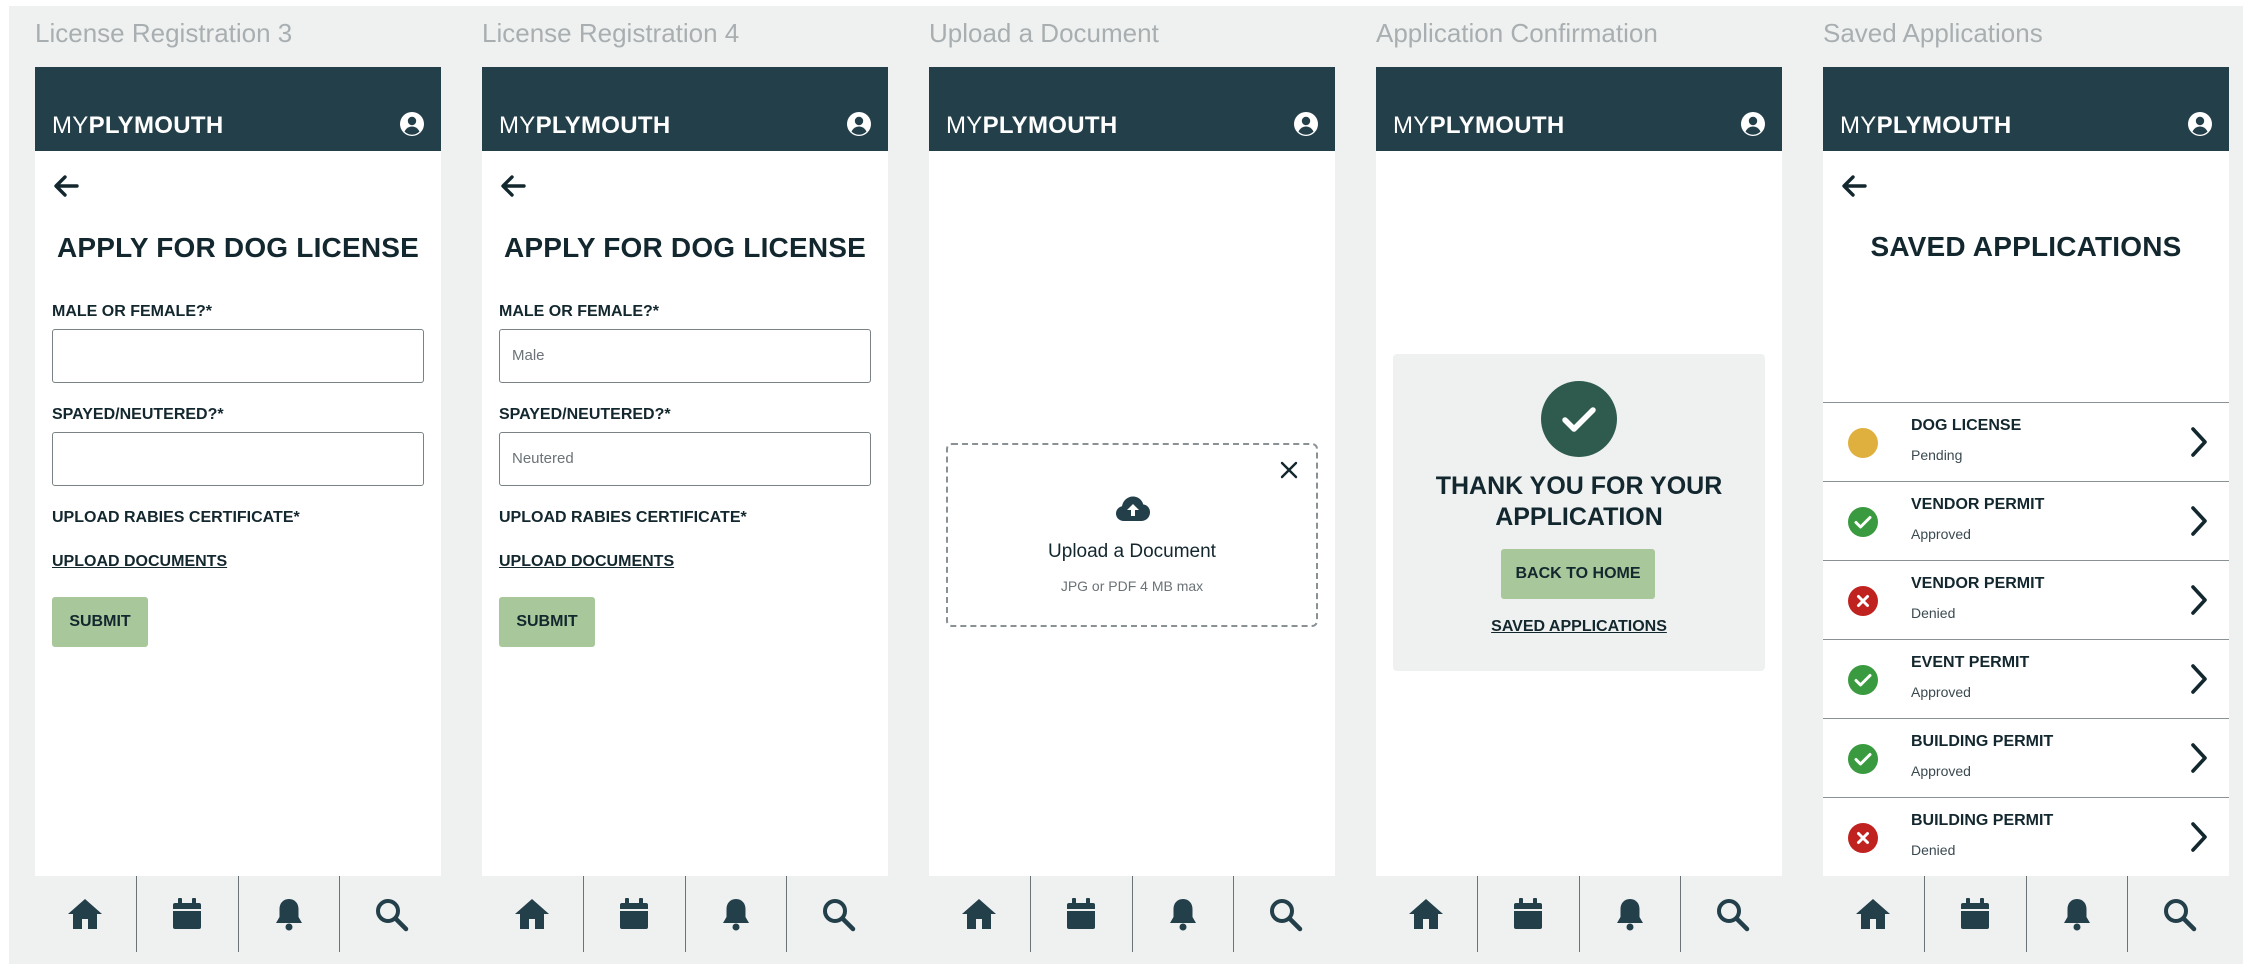 This screenshot has width=2254, height=969. What do you see at coordinates (238, 247) in the screenshot?
I see `screen-title: APPLY FOR DOG LICENSE` at bounding box center [238, 247].